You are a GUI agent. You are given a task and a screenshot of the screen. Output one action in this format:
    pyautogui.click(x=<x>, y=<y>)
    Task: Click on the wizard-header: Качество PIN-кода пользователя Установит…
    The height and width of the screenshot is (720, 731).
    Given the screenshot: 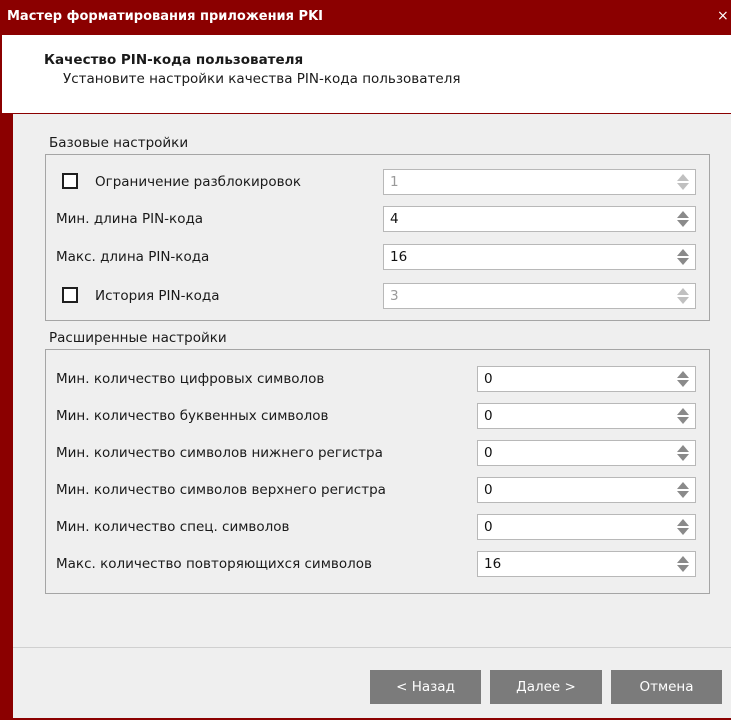 What is the action you would take?
    pyautogui.click(x=366, y=74)
    